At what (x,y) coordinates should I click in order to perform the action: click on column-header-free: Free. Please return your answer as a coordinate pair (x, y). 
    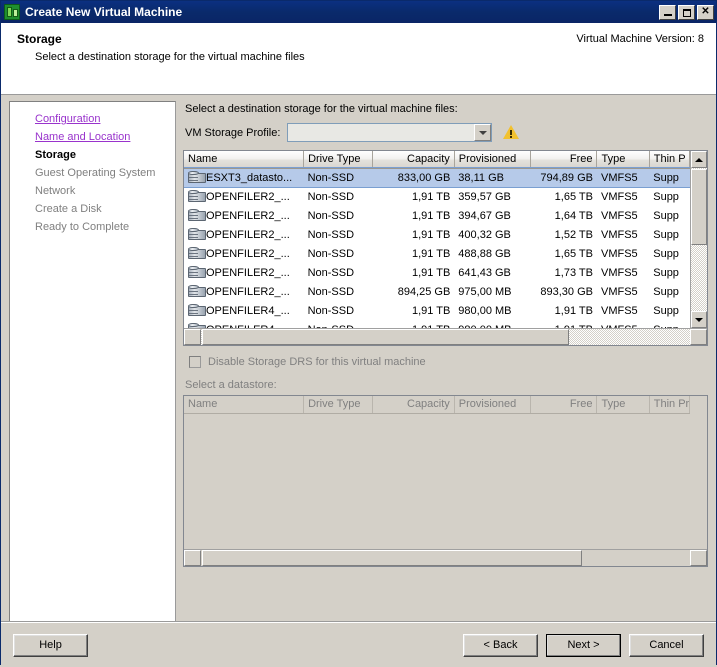
    Looking at the image, I should click on (564, 160).